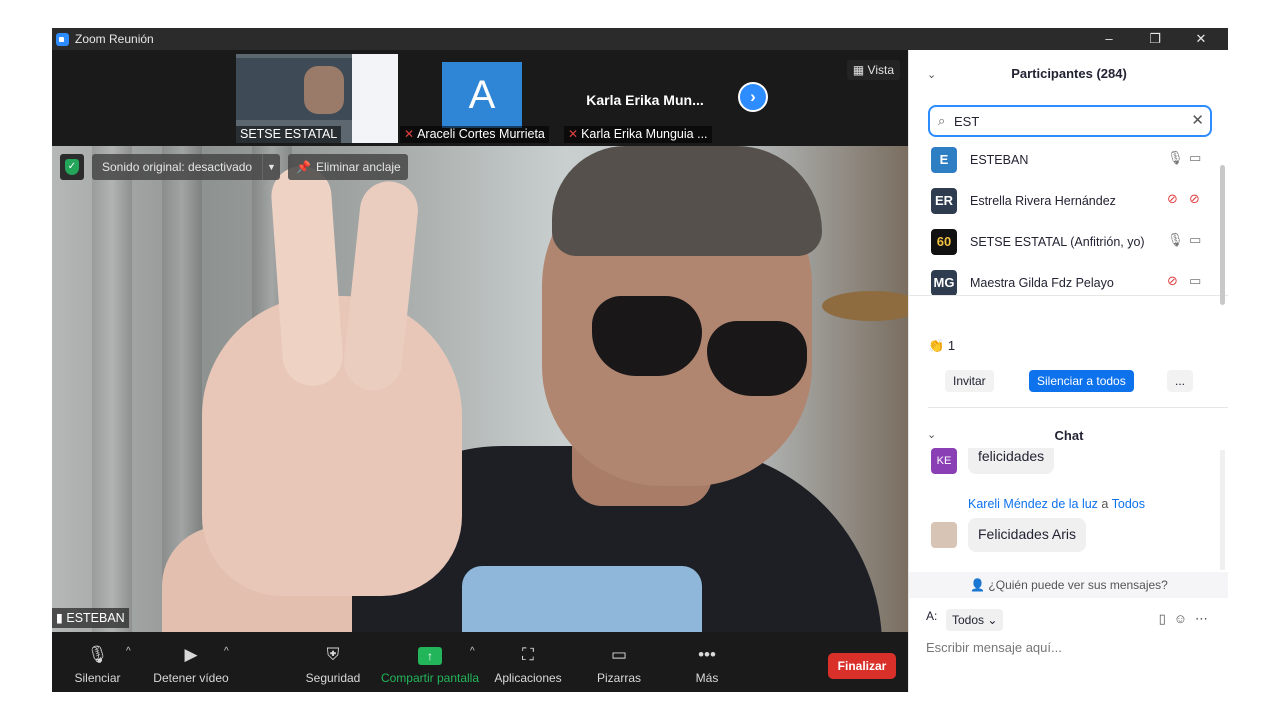 This screenshot has width=1280, height=720. What do you see at coordinates (647, 336) in the screenshot?
I see `sunglasses-left-lens` at bounding box center [647, 336].